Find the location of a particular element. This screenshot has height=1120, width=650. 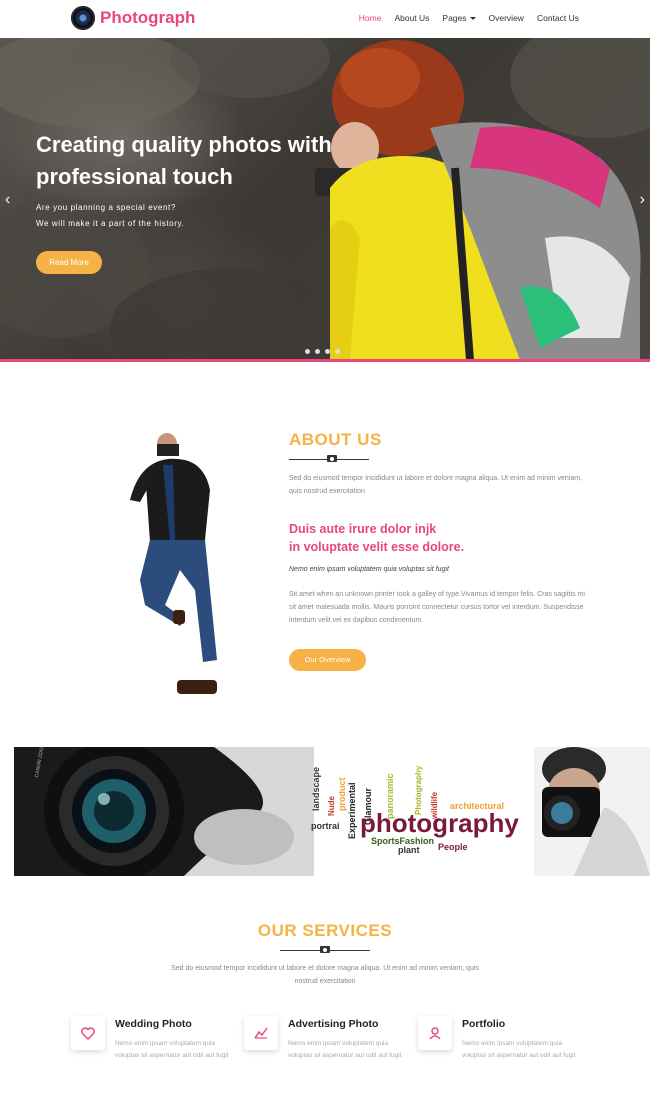

slider-next-arrow-icon: › is located at coordinates (642, 200).